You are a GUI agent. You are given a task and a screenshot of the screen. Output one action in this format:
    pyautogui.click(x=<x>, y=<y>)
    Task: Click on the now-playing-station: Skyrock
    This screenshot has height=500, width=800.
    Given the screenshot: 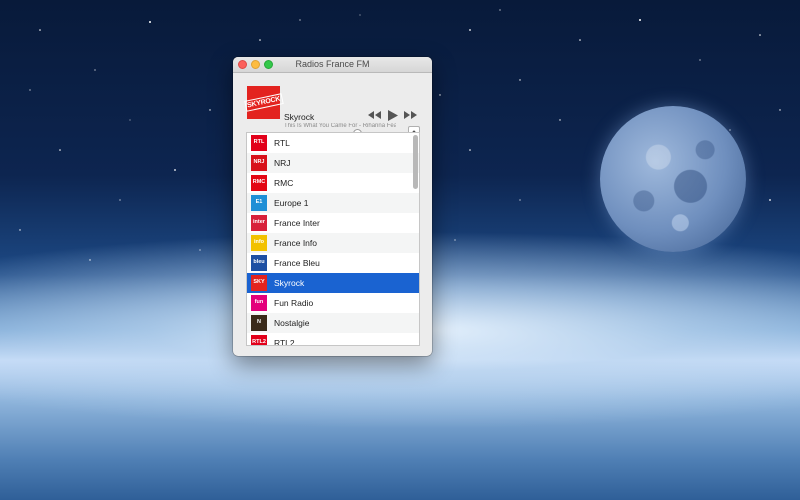 What is the action you would take?
    pyautogui.click(x=299, y=117)
    